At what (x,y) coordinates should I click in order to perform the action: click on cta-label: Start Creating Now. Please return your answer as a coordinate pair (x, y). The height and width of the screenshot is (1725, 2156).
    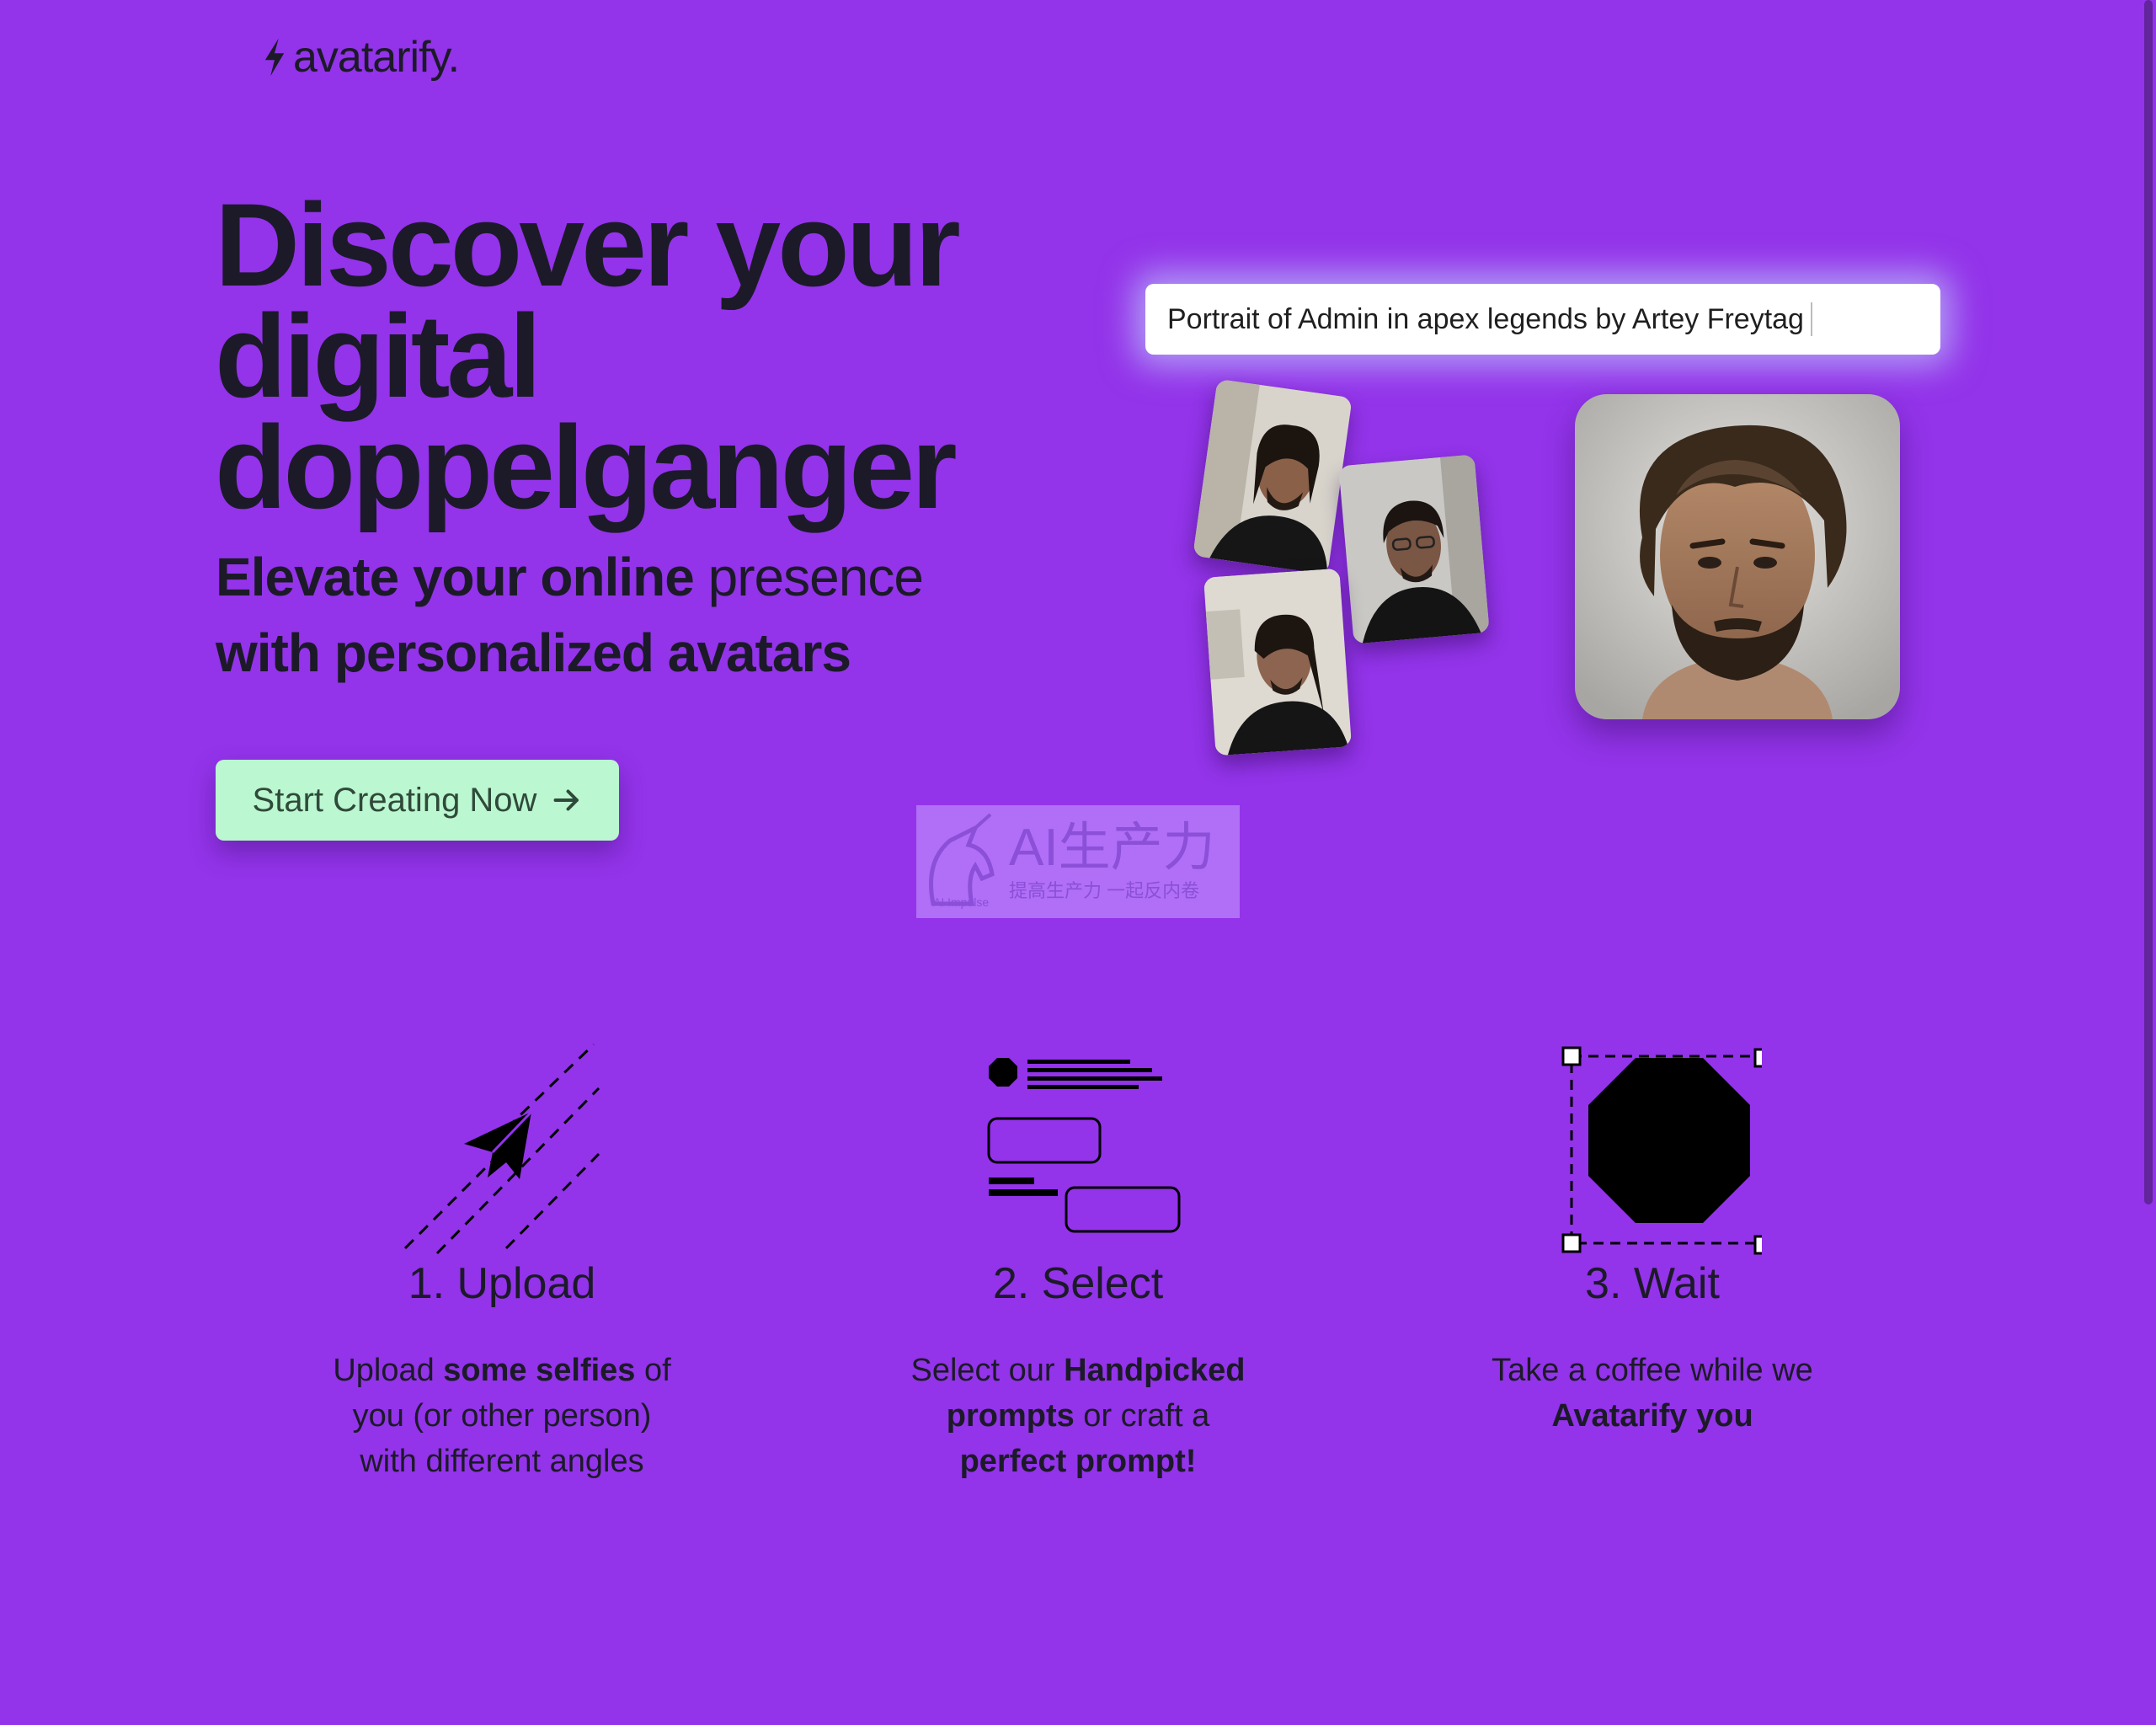
    Looking at the image, I should click on (394, 800).